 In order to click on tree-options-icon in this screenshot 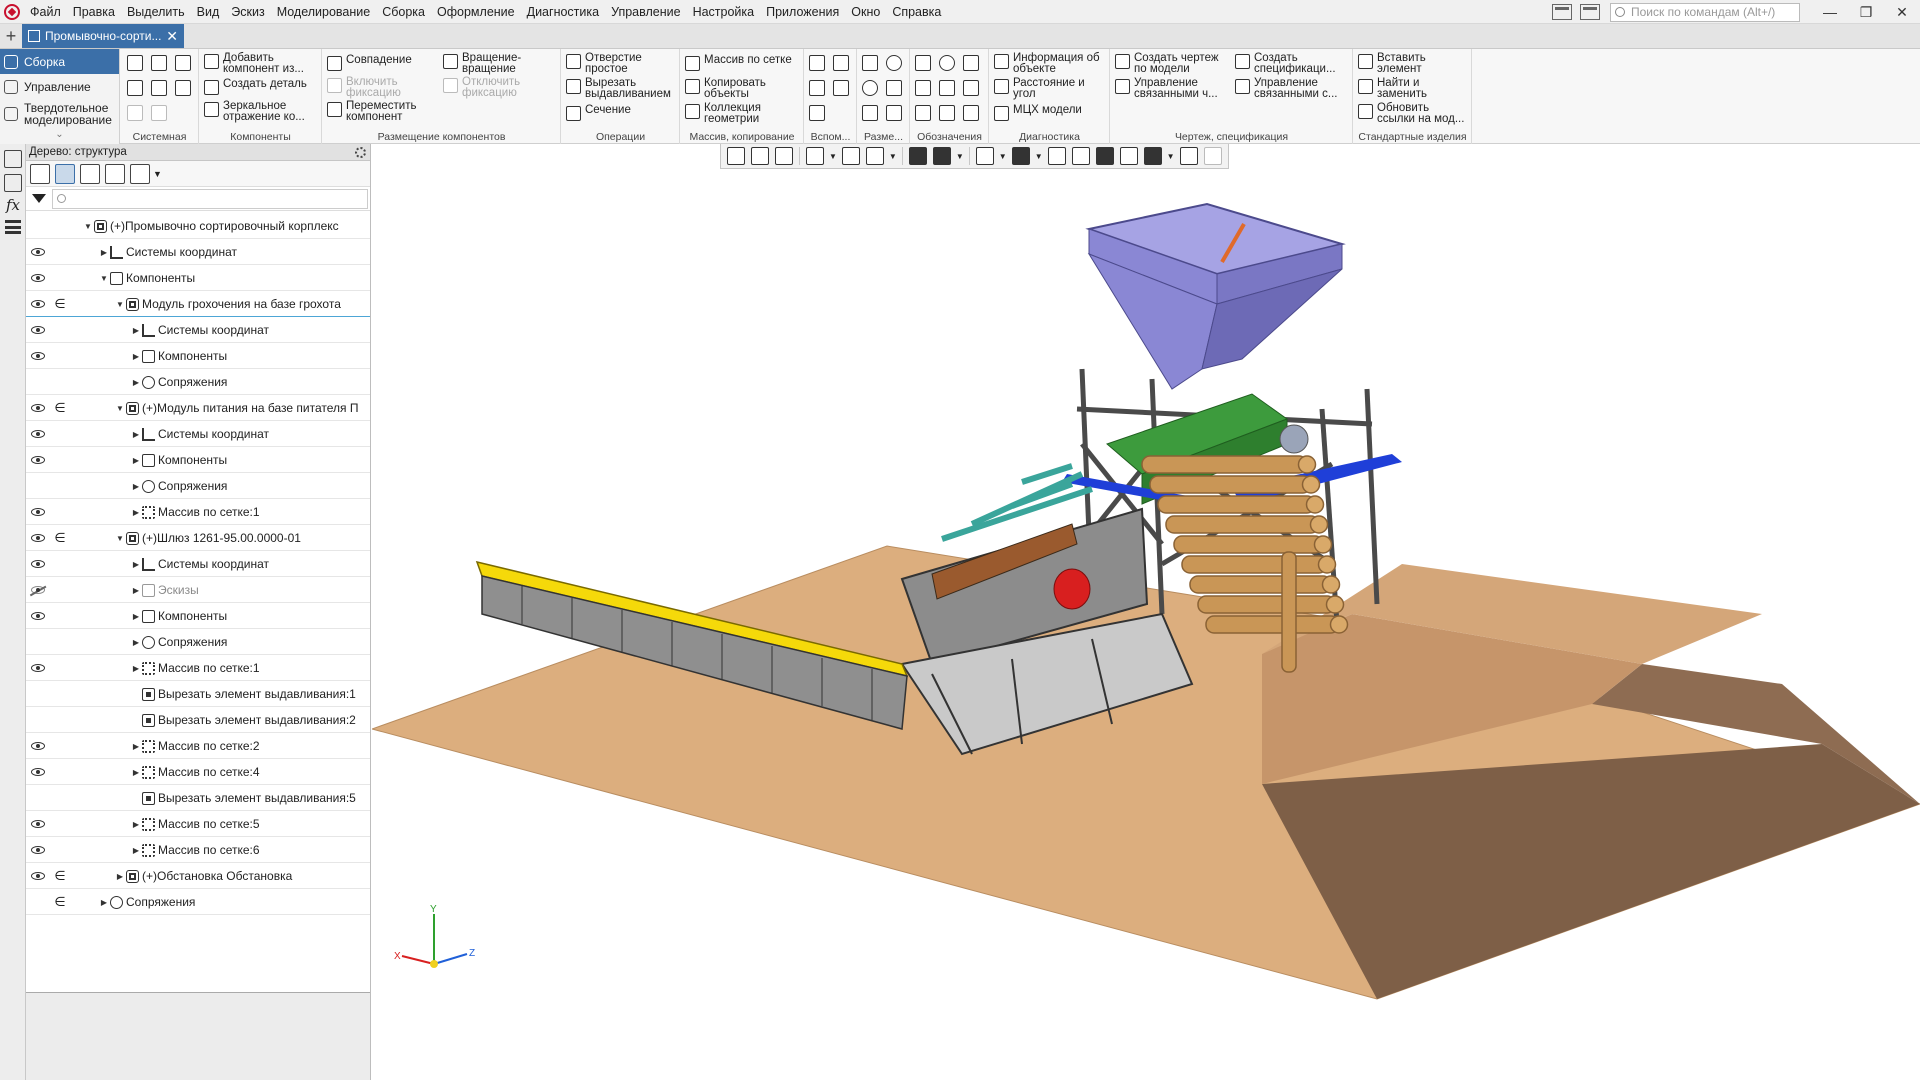, I will do `click(140, 173)`.